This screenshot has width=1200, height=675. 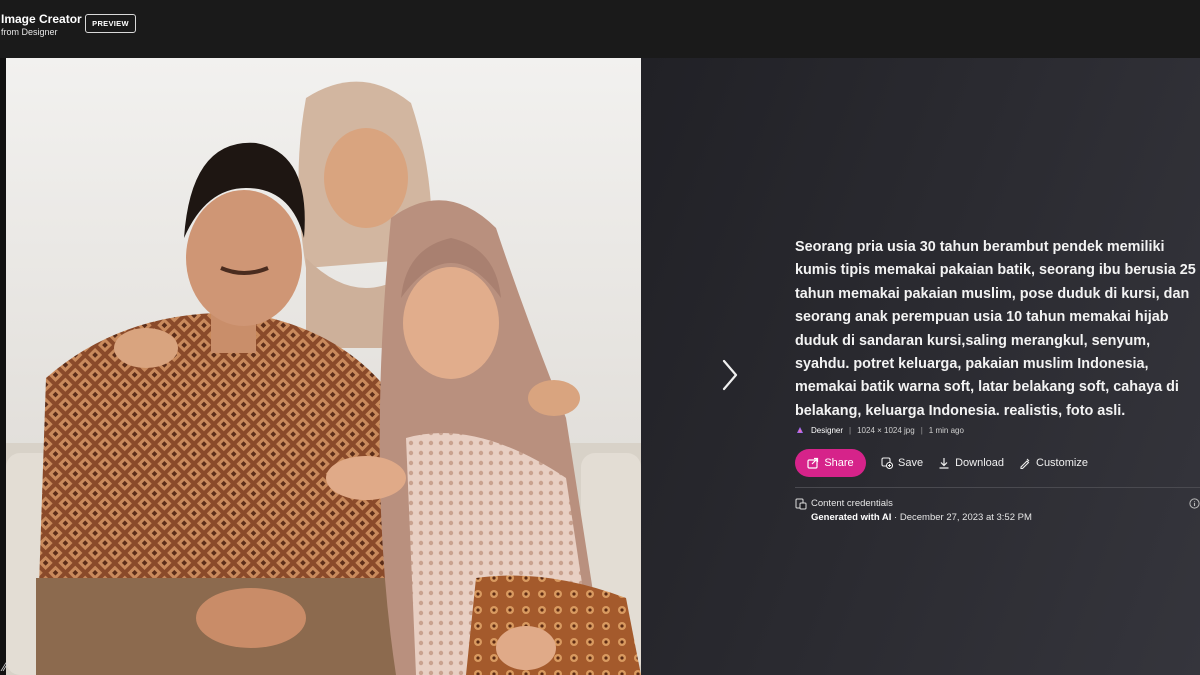 What do you see at coordinates (29, 32) in the screenshot?
I see `app-subtitle: from Designer` at bounding box center [29, 32].